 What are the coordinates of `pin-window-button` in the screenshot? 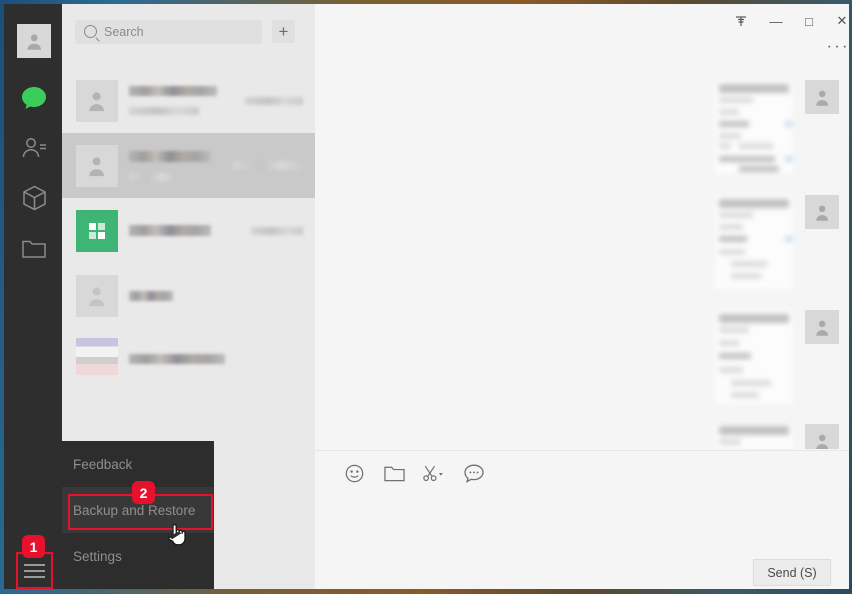 It's located at (741, 21).